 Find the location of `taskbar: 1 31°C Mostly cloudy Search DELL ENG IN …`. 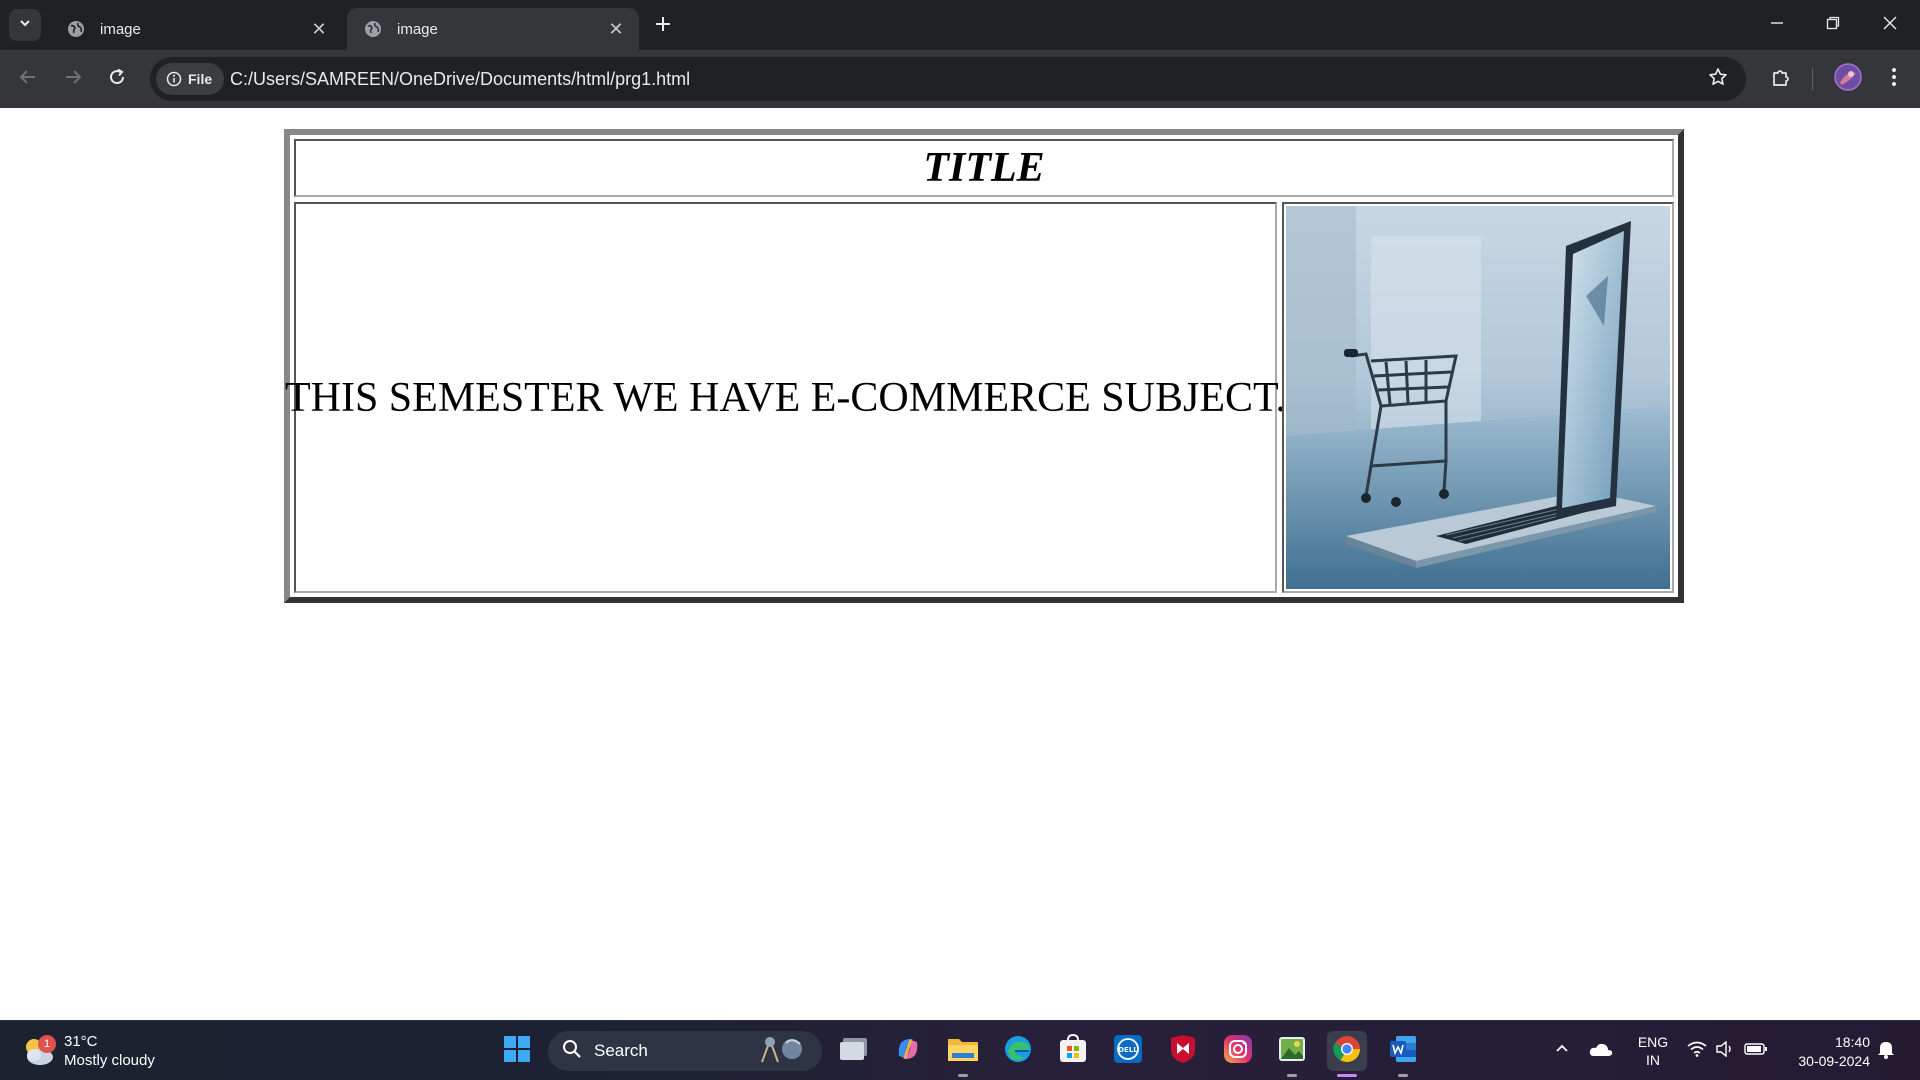

taskbar: 1 31°C Mostly cloudy Search DELL ENG IN … is located at coordinates (960, 1050).